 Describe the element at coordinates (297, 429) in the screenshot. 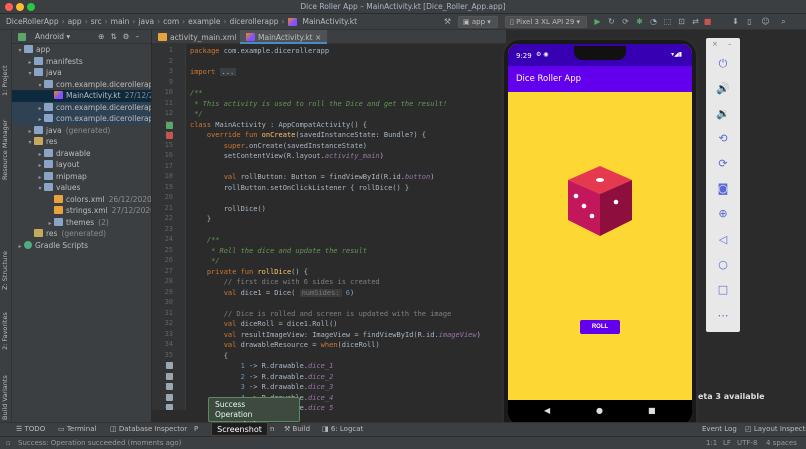

I see `build-tool: ⚒ Build` at that location.